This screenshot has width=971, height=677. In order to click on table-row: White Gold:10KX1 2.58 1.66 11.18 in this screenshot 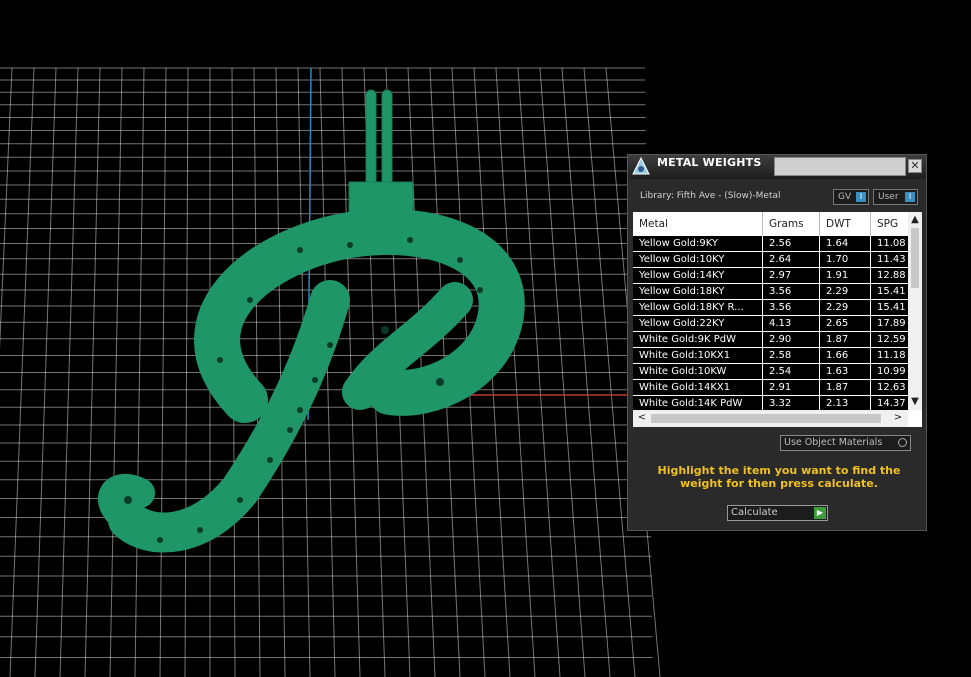, I will do `click(770, 356)`.